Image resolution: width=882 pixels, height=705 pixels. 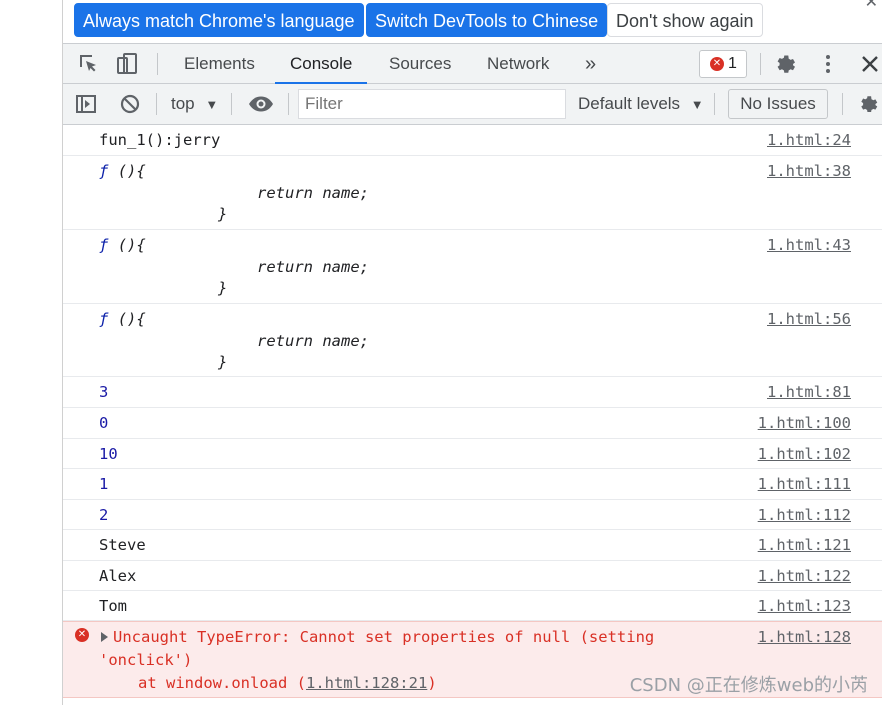 I want to click on more-options-icon, so click(x=828, y=64).